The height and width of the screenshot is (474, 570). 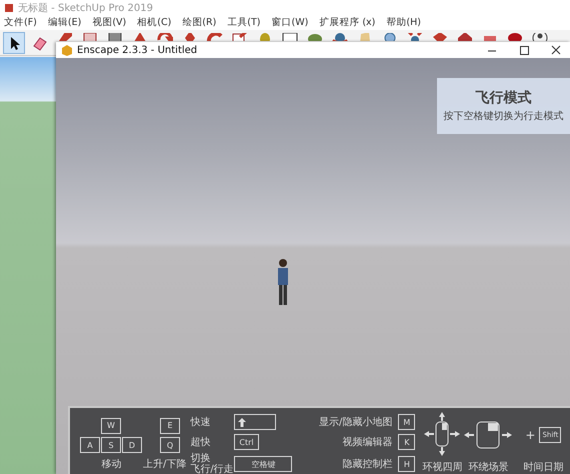 What do you see at coordinates (367, 464) in the screenshot?
I see `control-label: 隐藏控制栏` at bounding box center [367, 464].